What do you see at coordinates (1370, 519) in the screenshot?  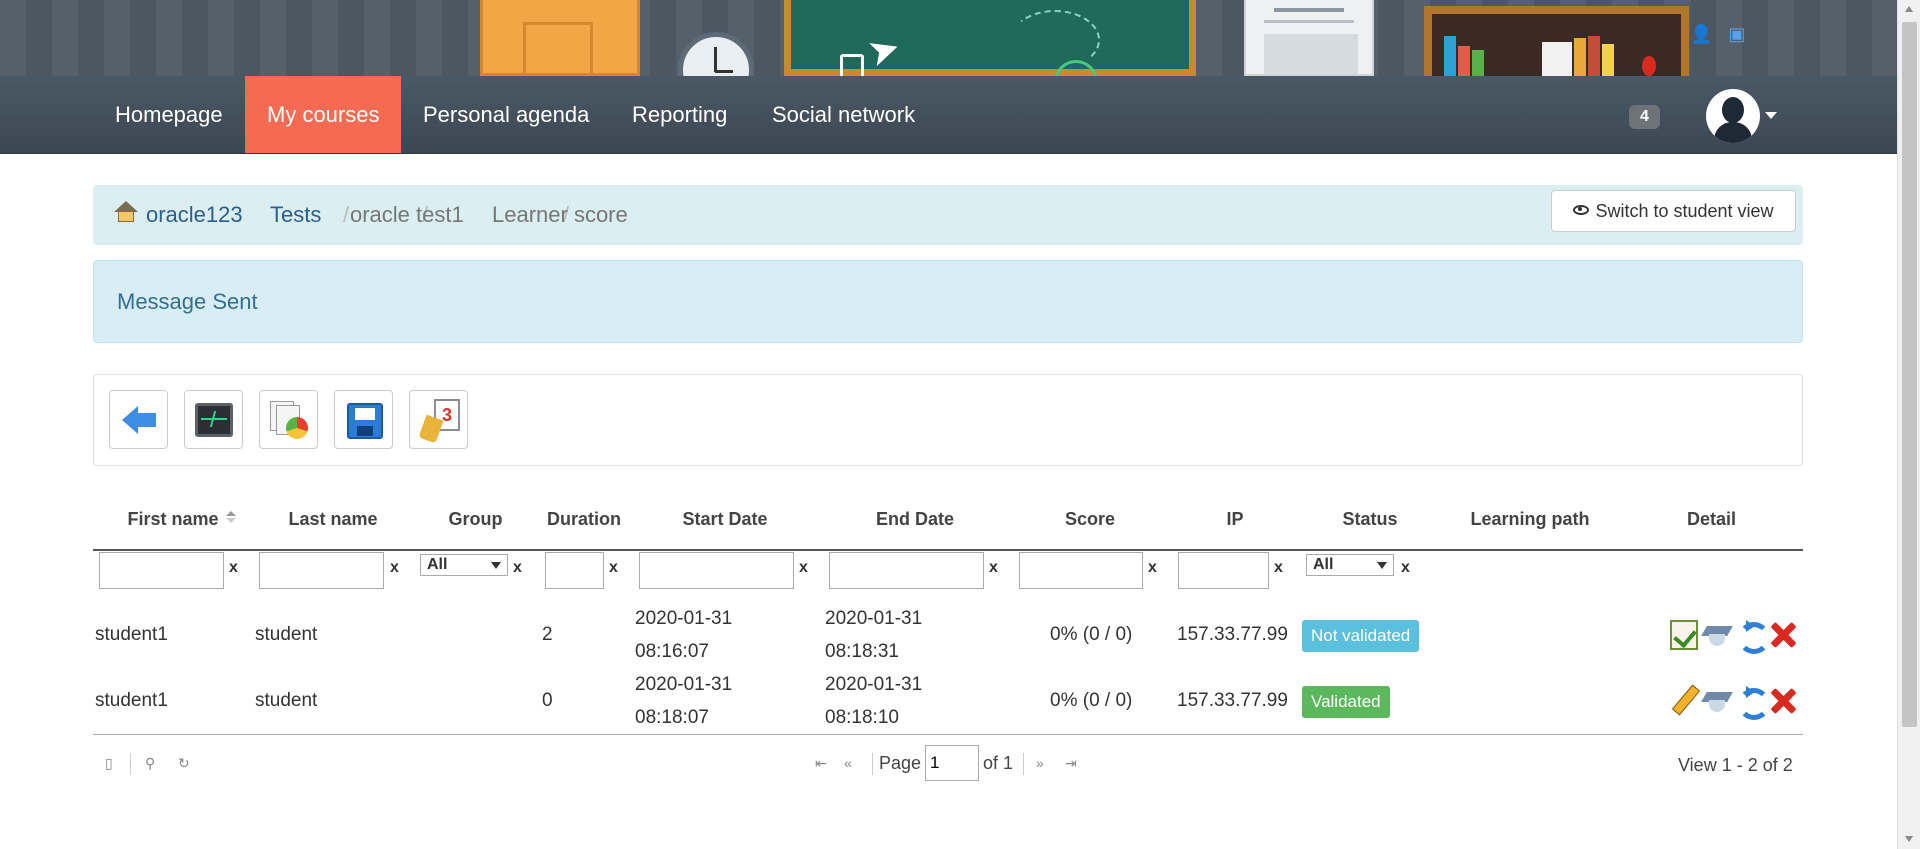 I see `col-status: Status` at bounding box center [1370, 519].